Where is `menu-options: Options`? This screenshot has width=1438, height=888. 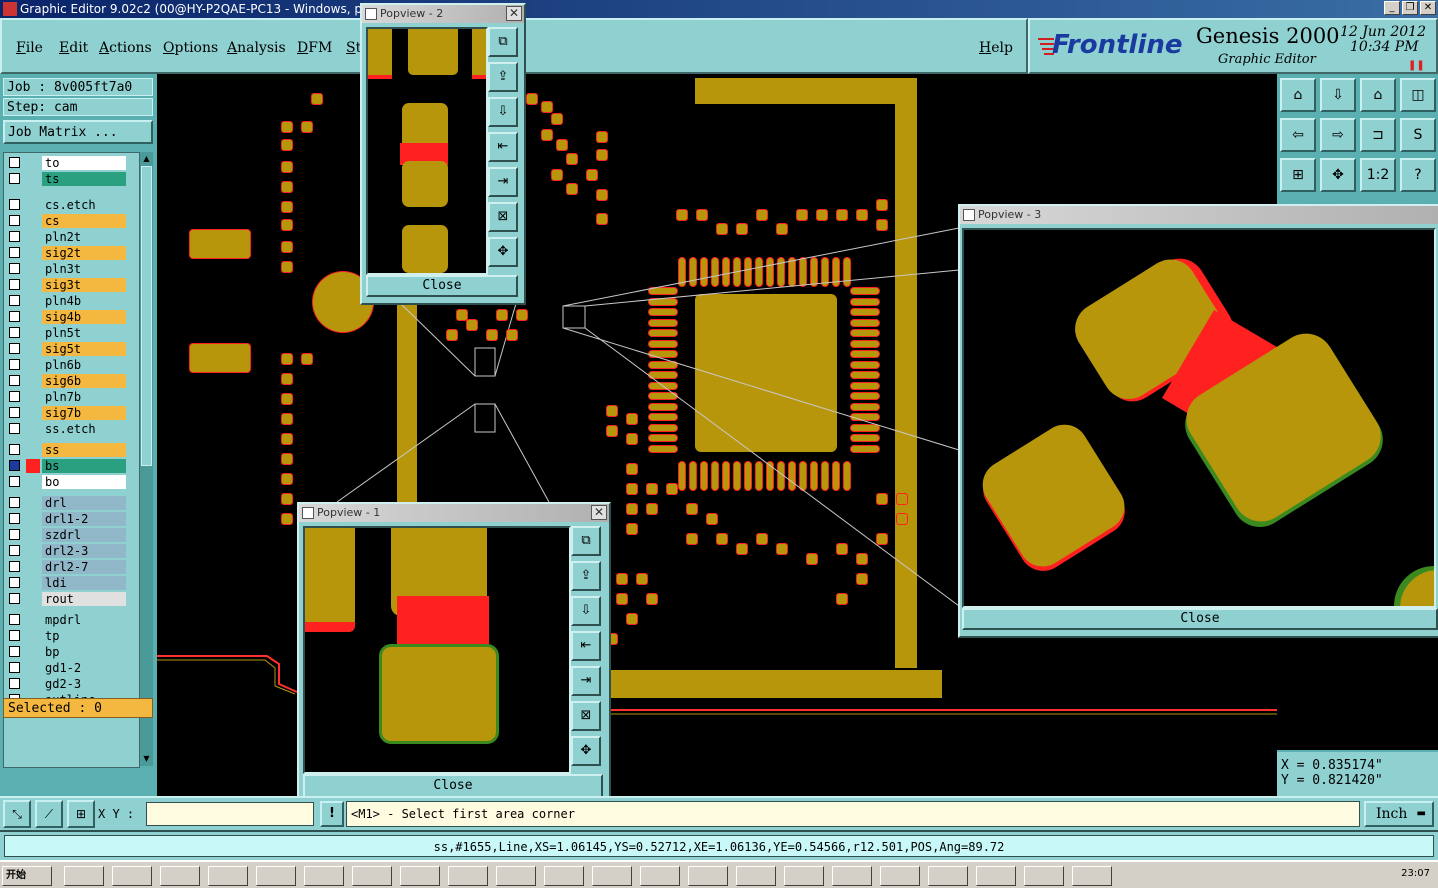 menu-options: Options is located at coordinates (190, 48).